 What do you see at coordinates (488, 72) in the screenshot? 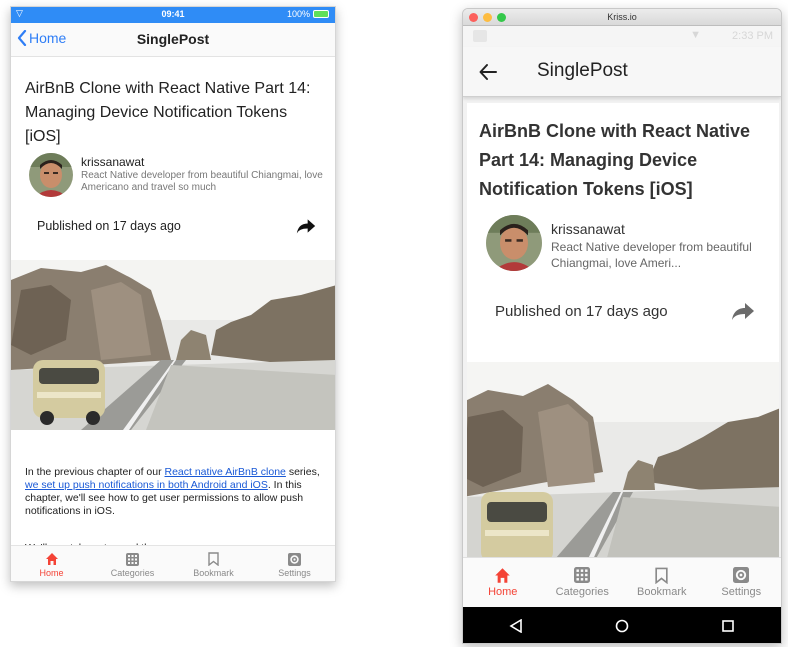
I see `back-arrow-icon` at bounding box center [488, 72].